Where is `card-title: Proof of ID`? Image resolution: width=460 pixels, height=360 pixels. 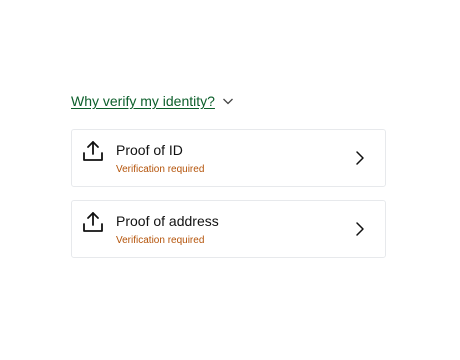 card-title: Proof of ID is located at coordinates (149, 150).